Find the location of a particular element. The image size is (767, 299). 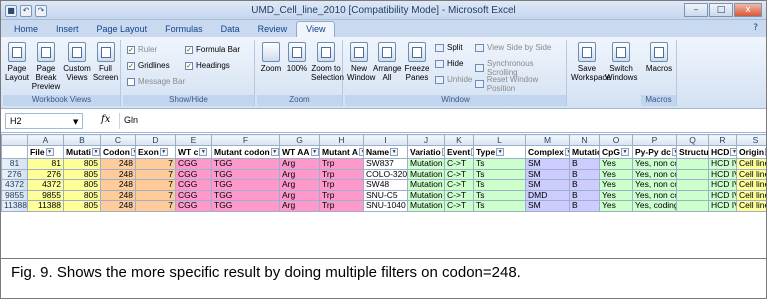

header-cell: Mutati ▼ is located at coordinates (82, 152).